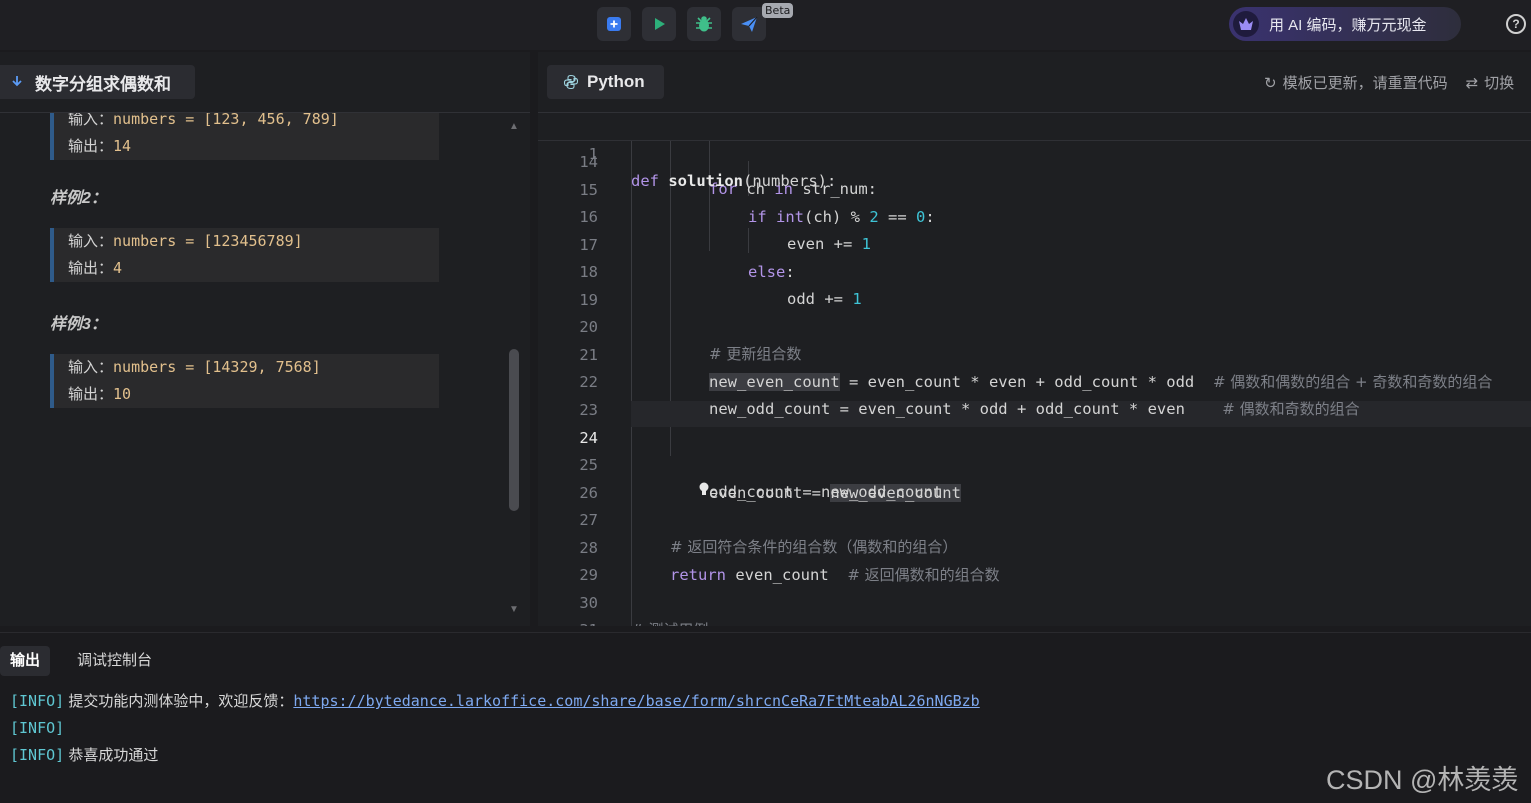 The height and width of the screenshot is (803, 1531). What do you see at coordinates (578, 622) in the screenshot?
I see `line-number: 31` at bounding box center [578, 622].